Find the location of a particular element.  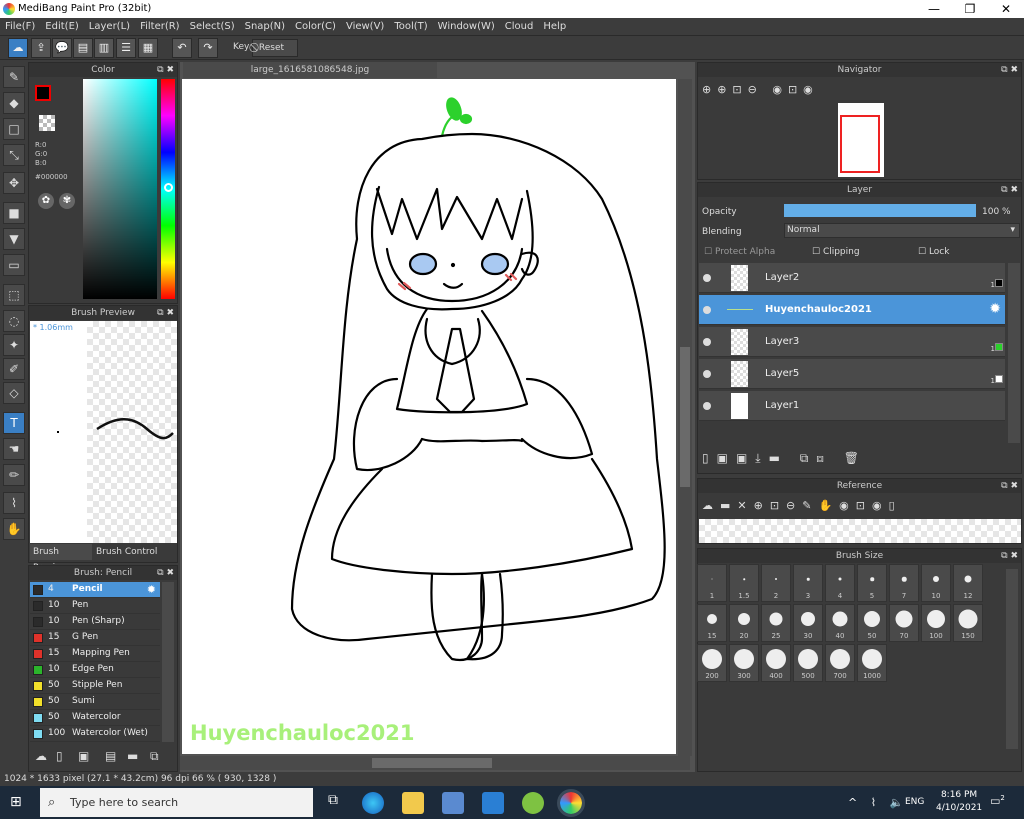

share-icon: ⇪ is located at coordinates (41, 48).